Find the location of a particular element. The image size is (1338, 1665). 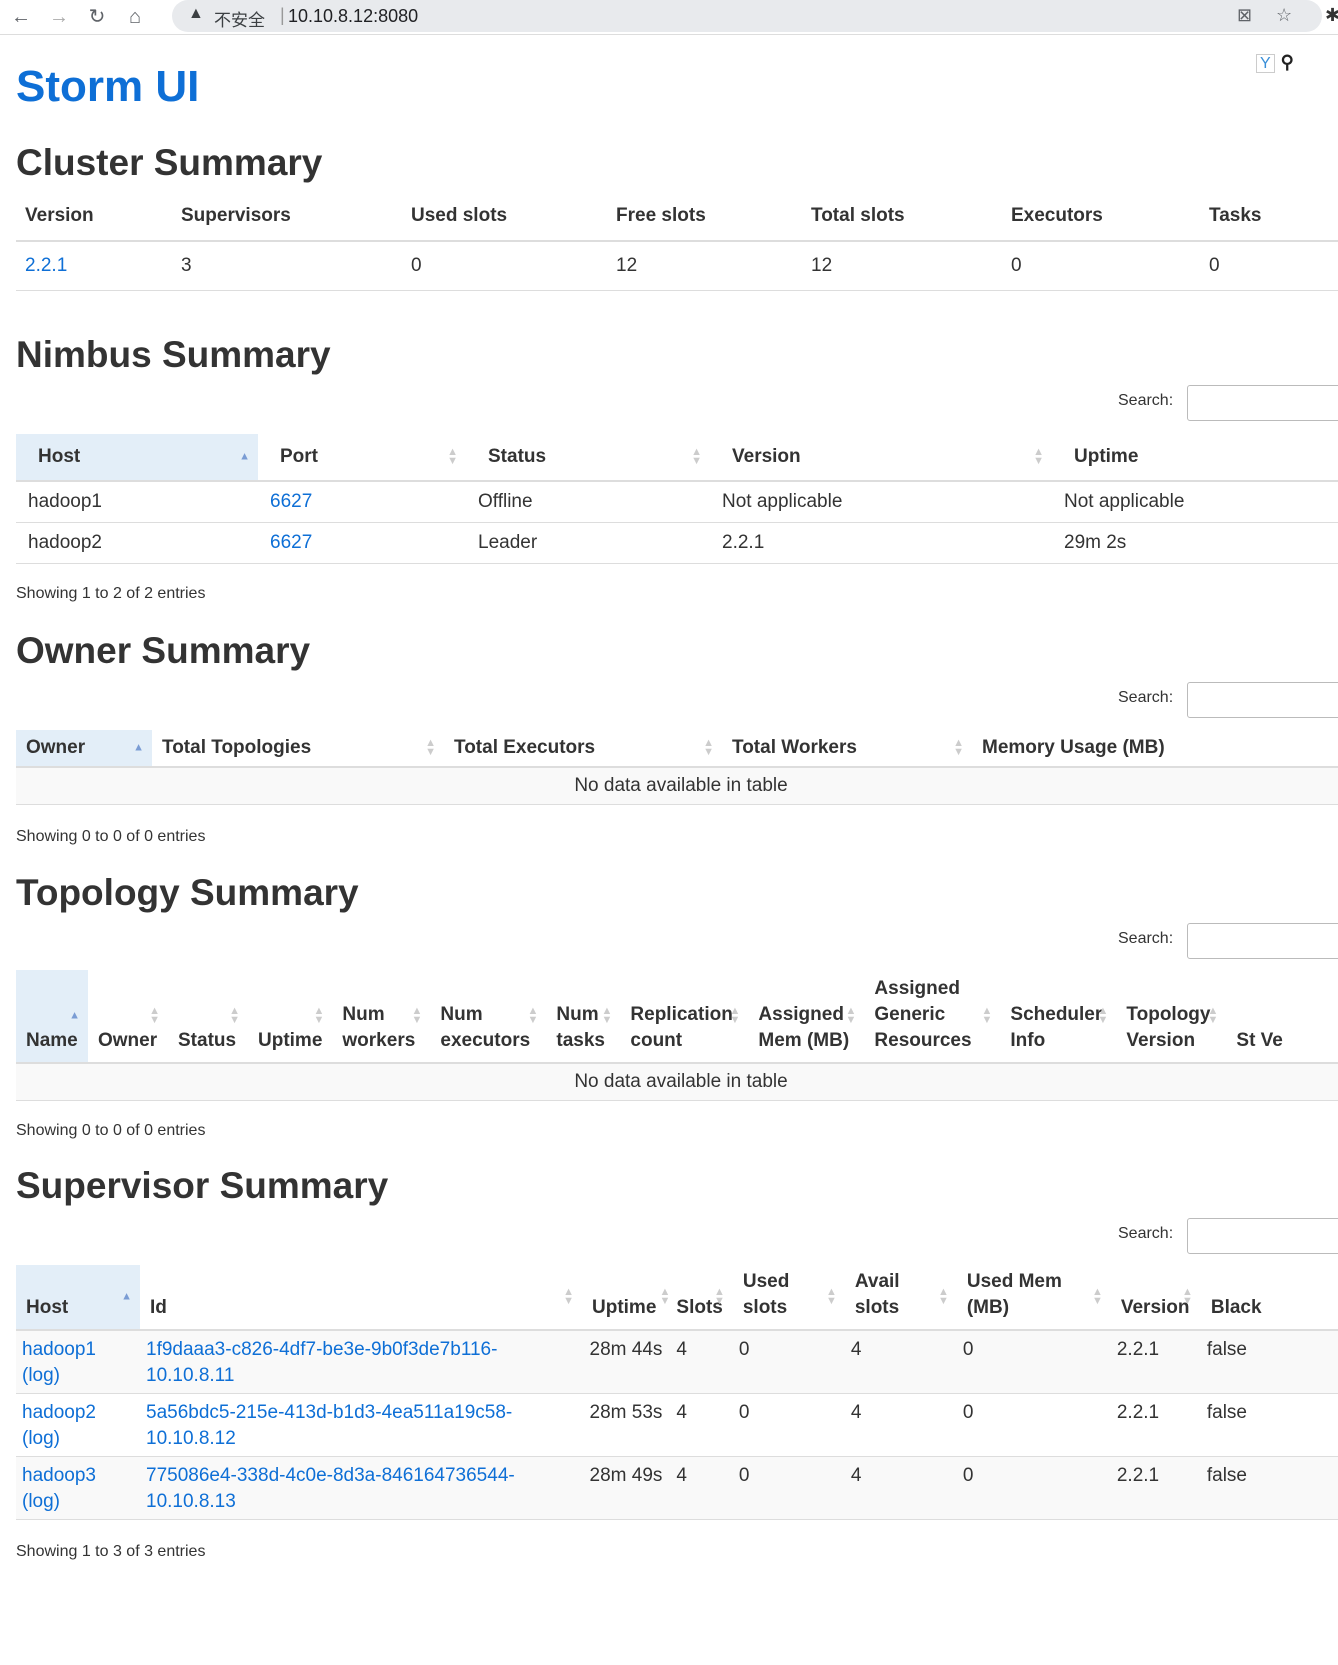

supervisors-value: 3 is located at coordinates (287, 266).